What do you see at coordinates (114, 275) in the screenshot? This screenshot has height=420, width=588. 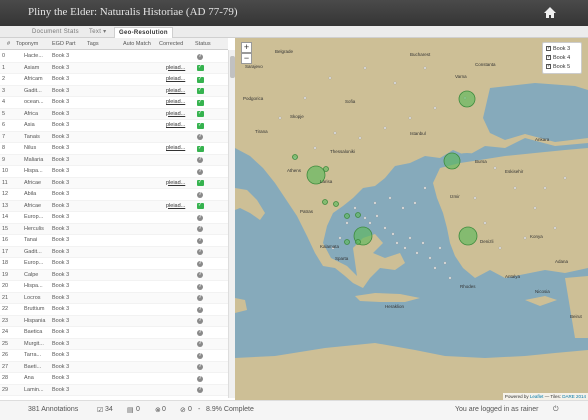 I see `table-row: 19 Calpe Book 3` at bounding box center [114, 275].